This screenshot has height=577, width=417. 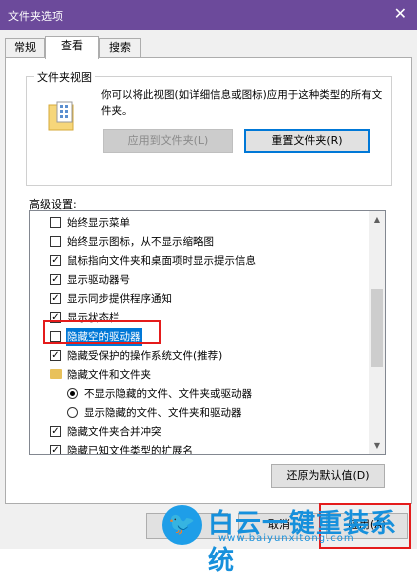 I want to click on window-title: 文件夹选项, so click(x=35, y=16).